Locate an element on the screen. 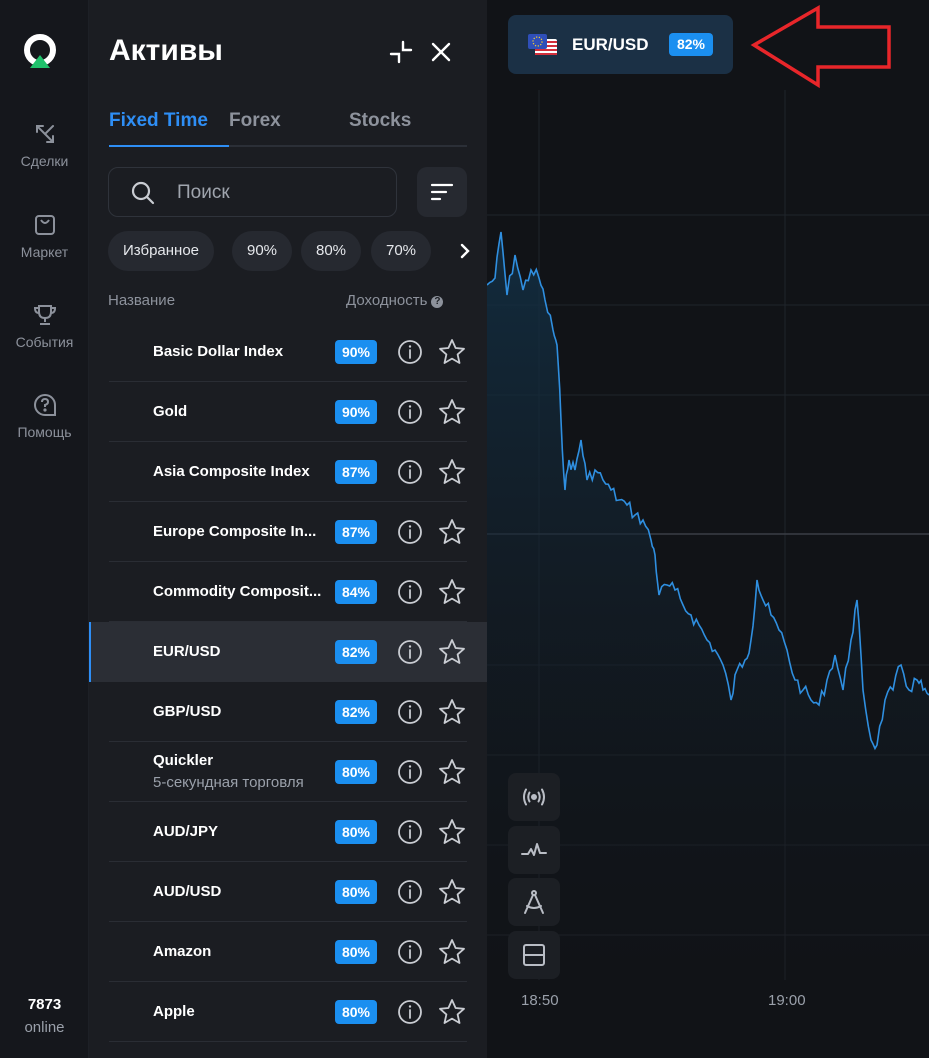 Image resolution: width=929 pixels, height=1058 pixels. nav-label-events: События is located at coordinates (44, 342).